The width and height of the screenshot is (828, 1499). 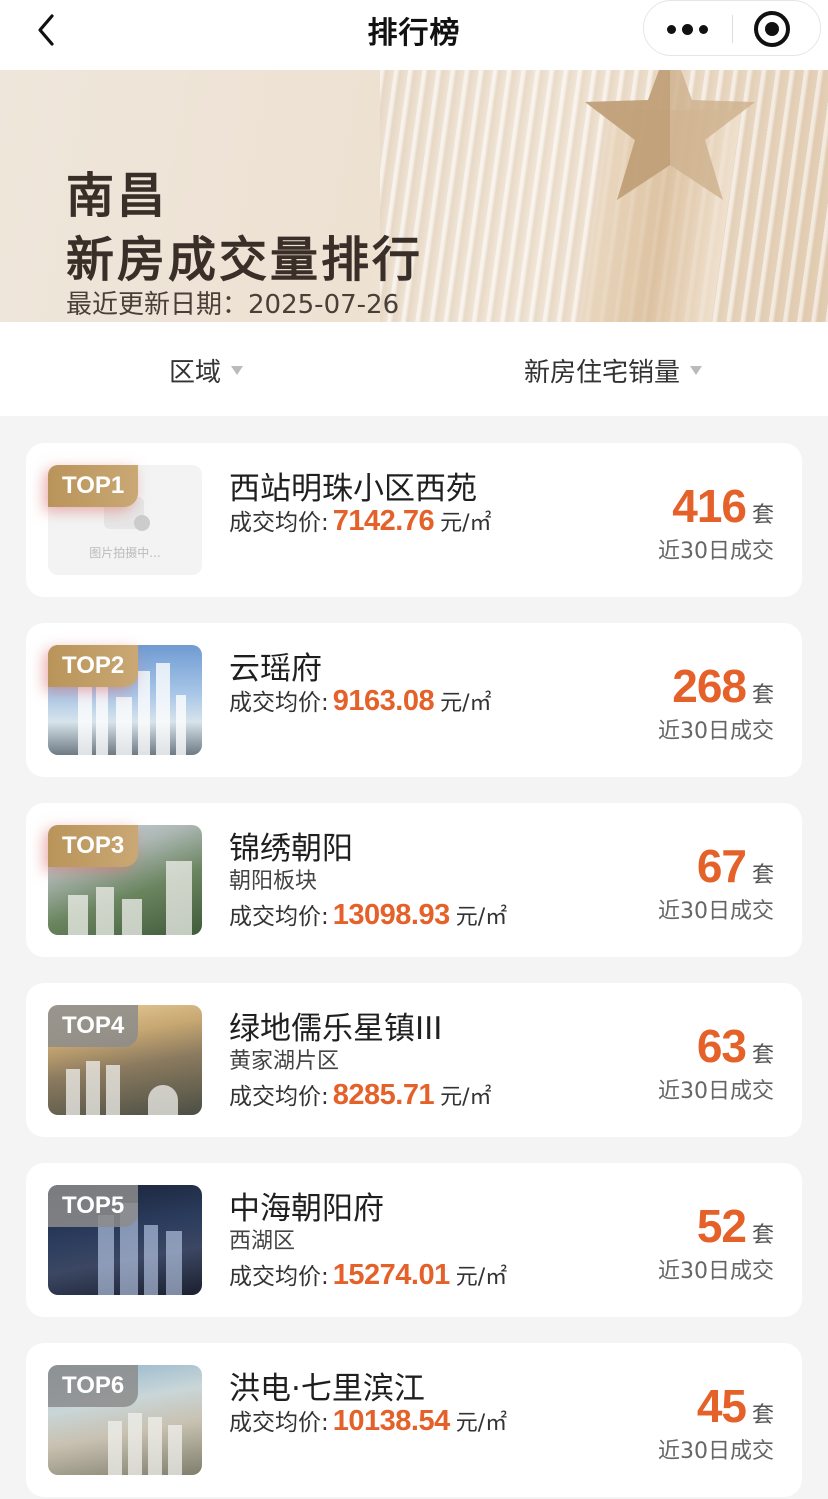 I want to click on sort-filter-label: 新房住宅销量, so click(x=602, y=373).